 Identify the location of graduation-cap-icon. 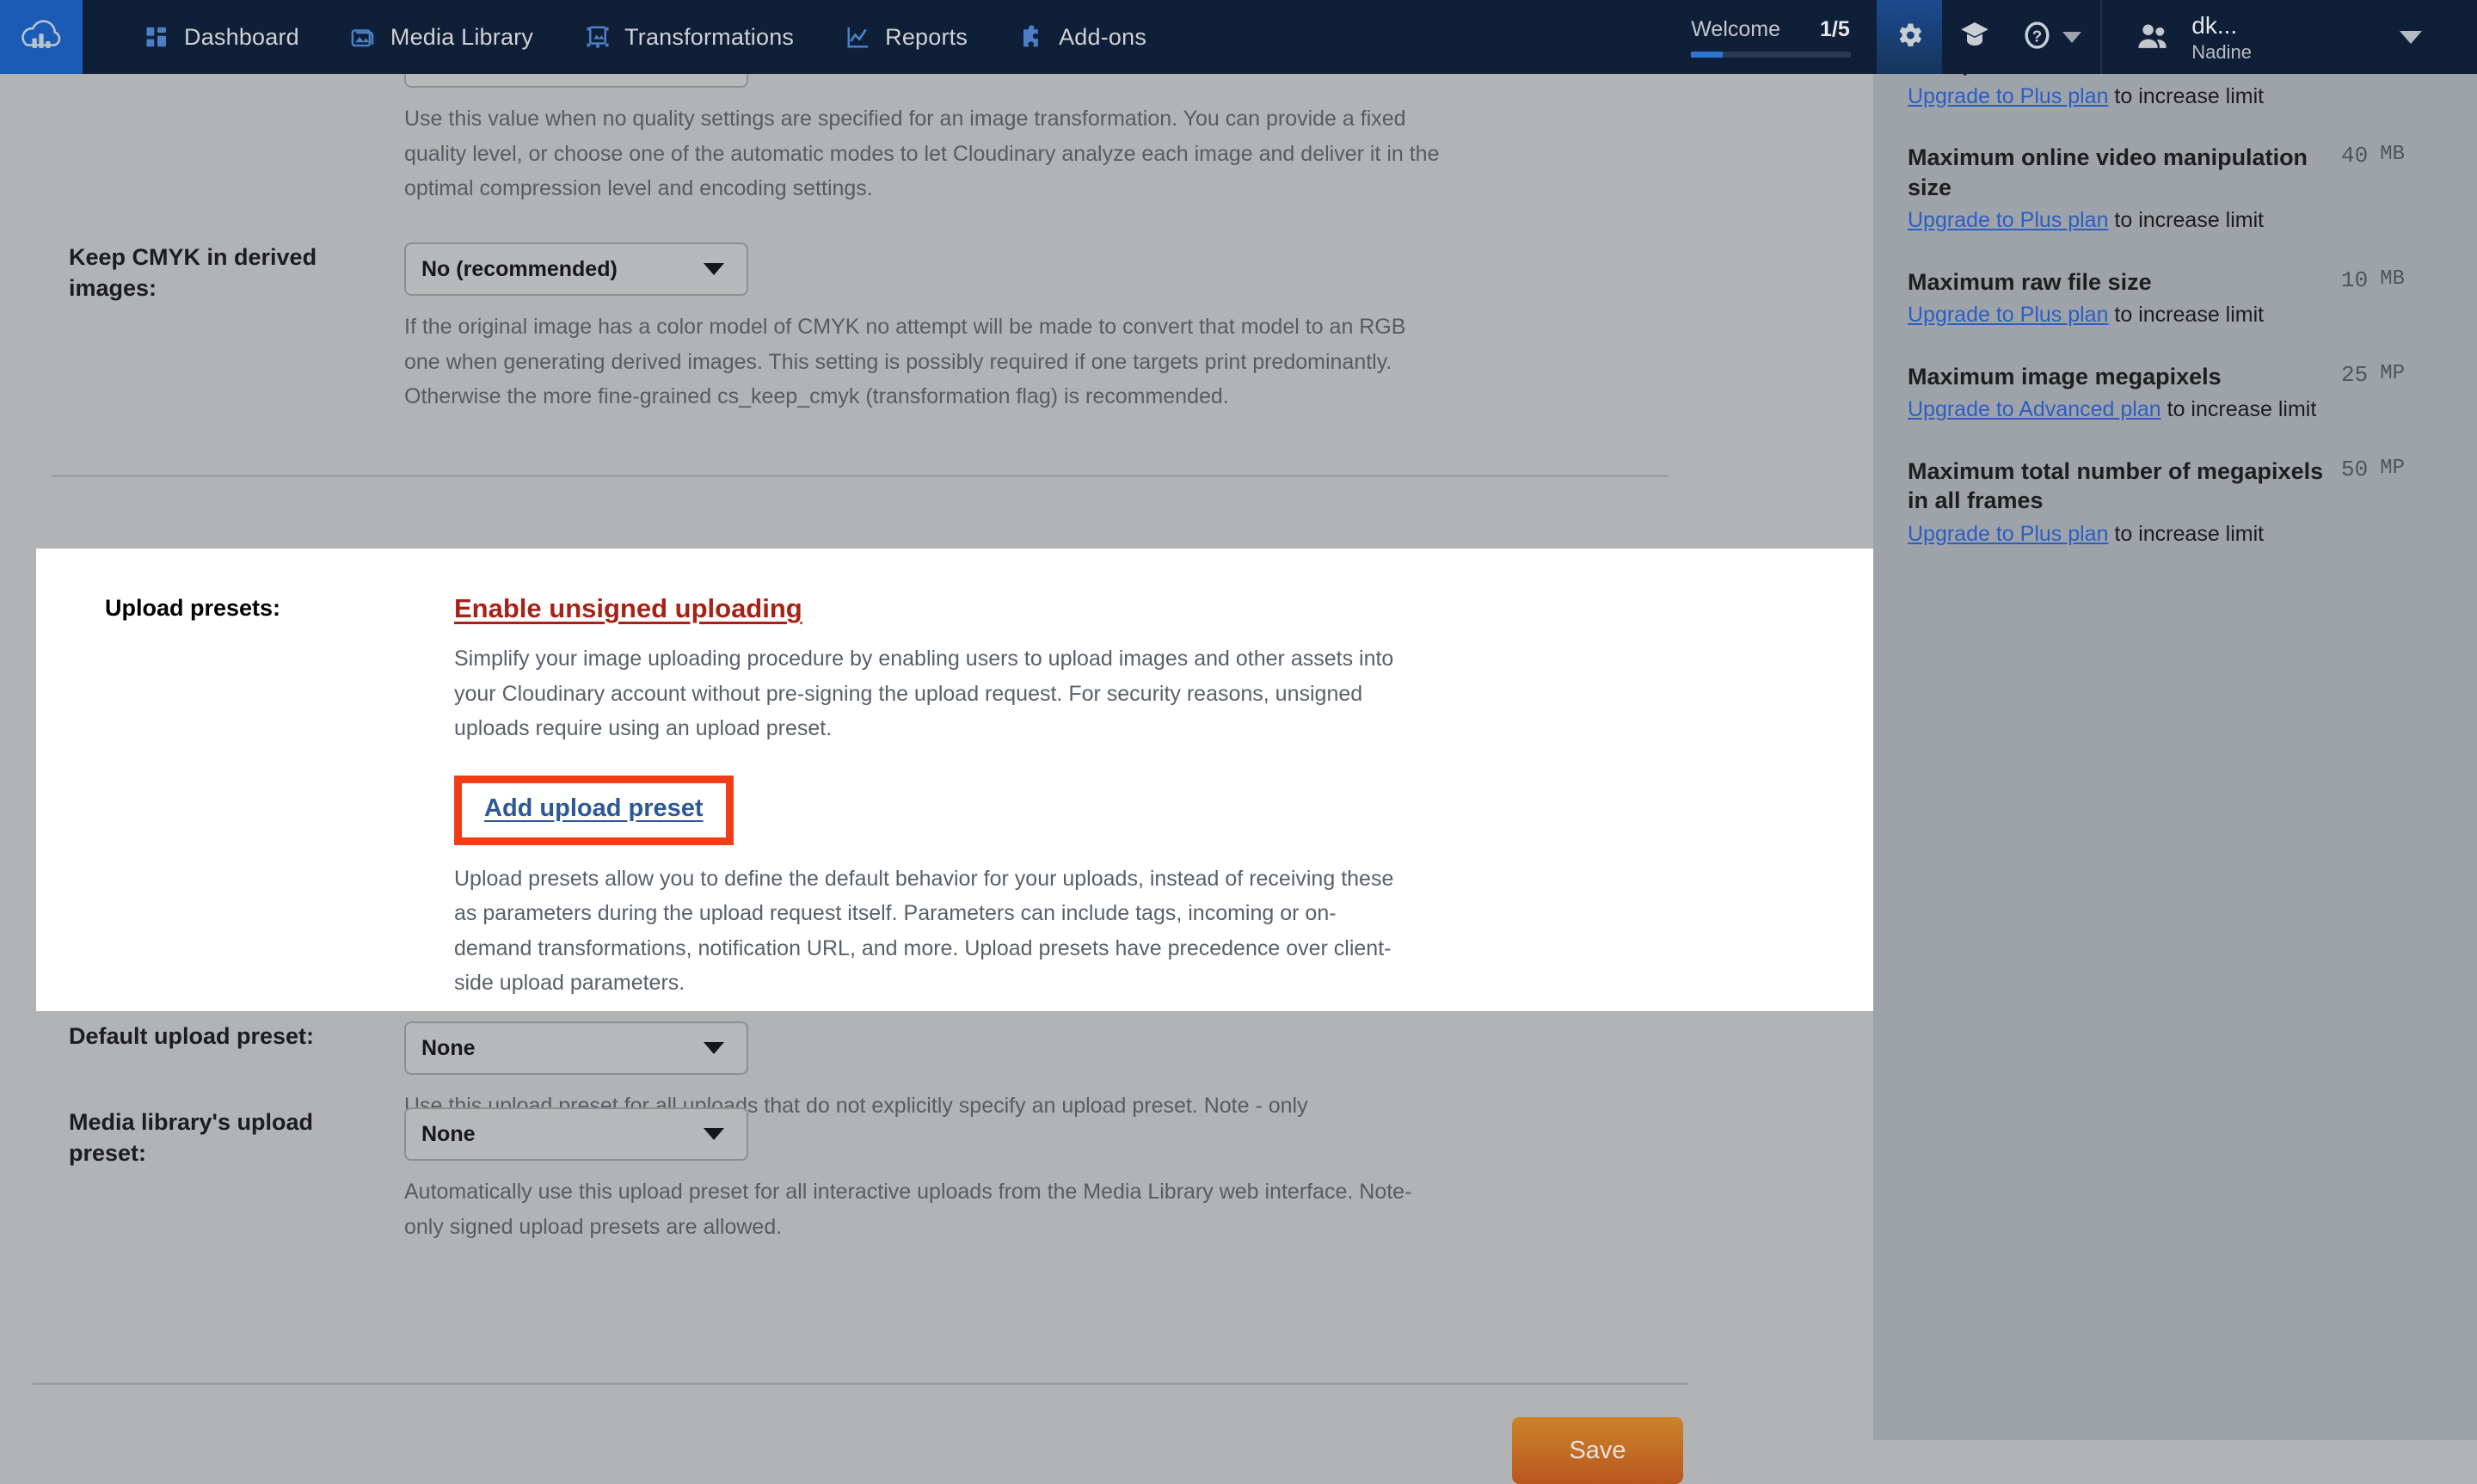
(1975, 37).